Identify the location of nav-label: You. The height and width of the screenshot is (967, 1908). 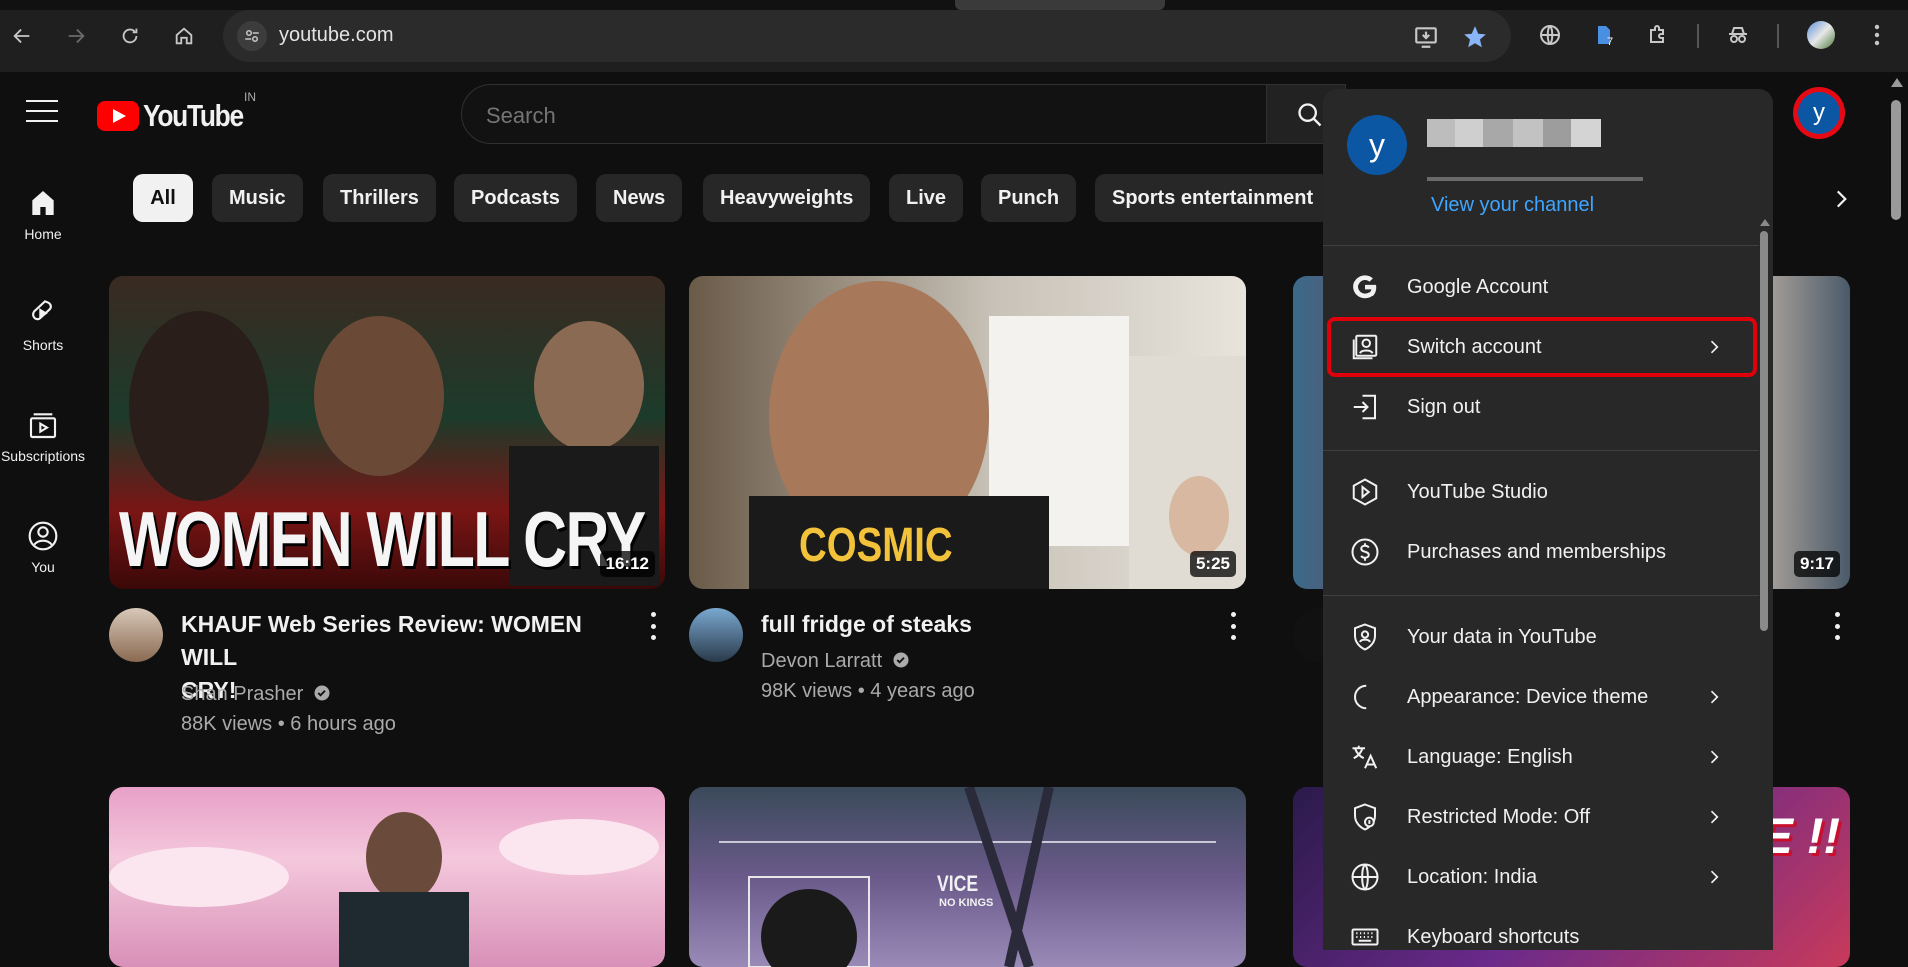
(43, 567).